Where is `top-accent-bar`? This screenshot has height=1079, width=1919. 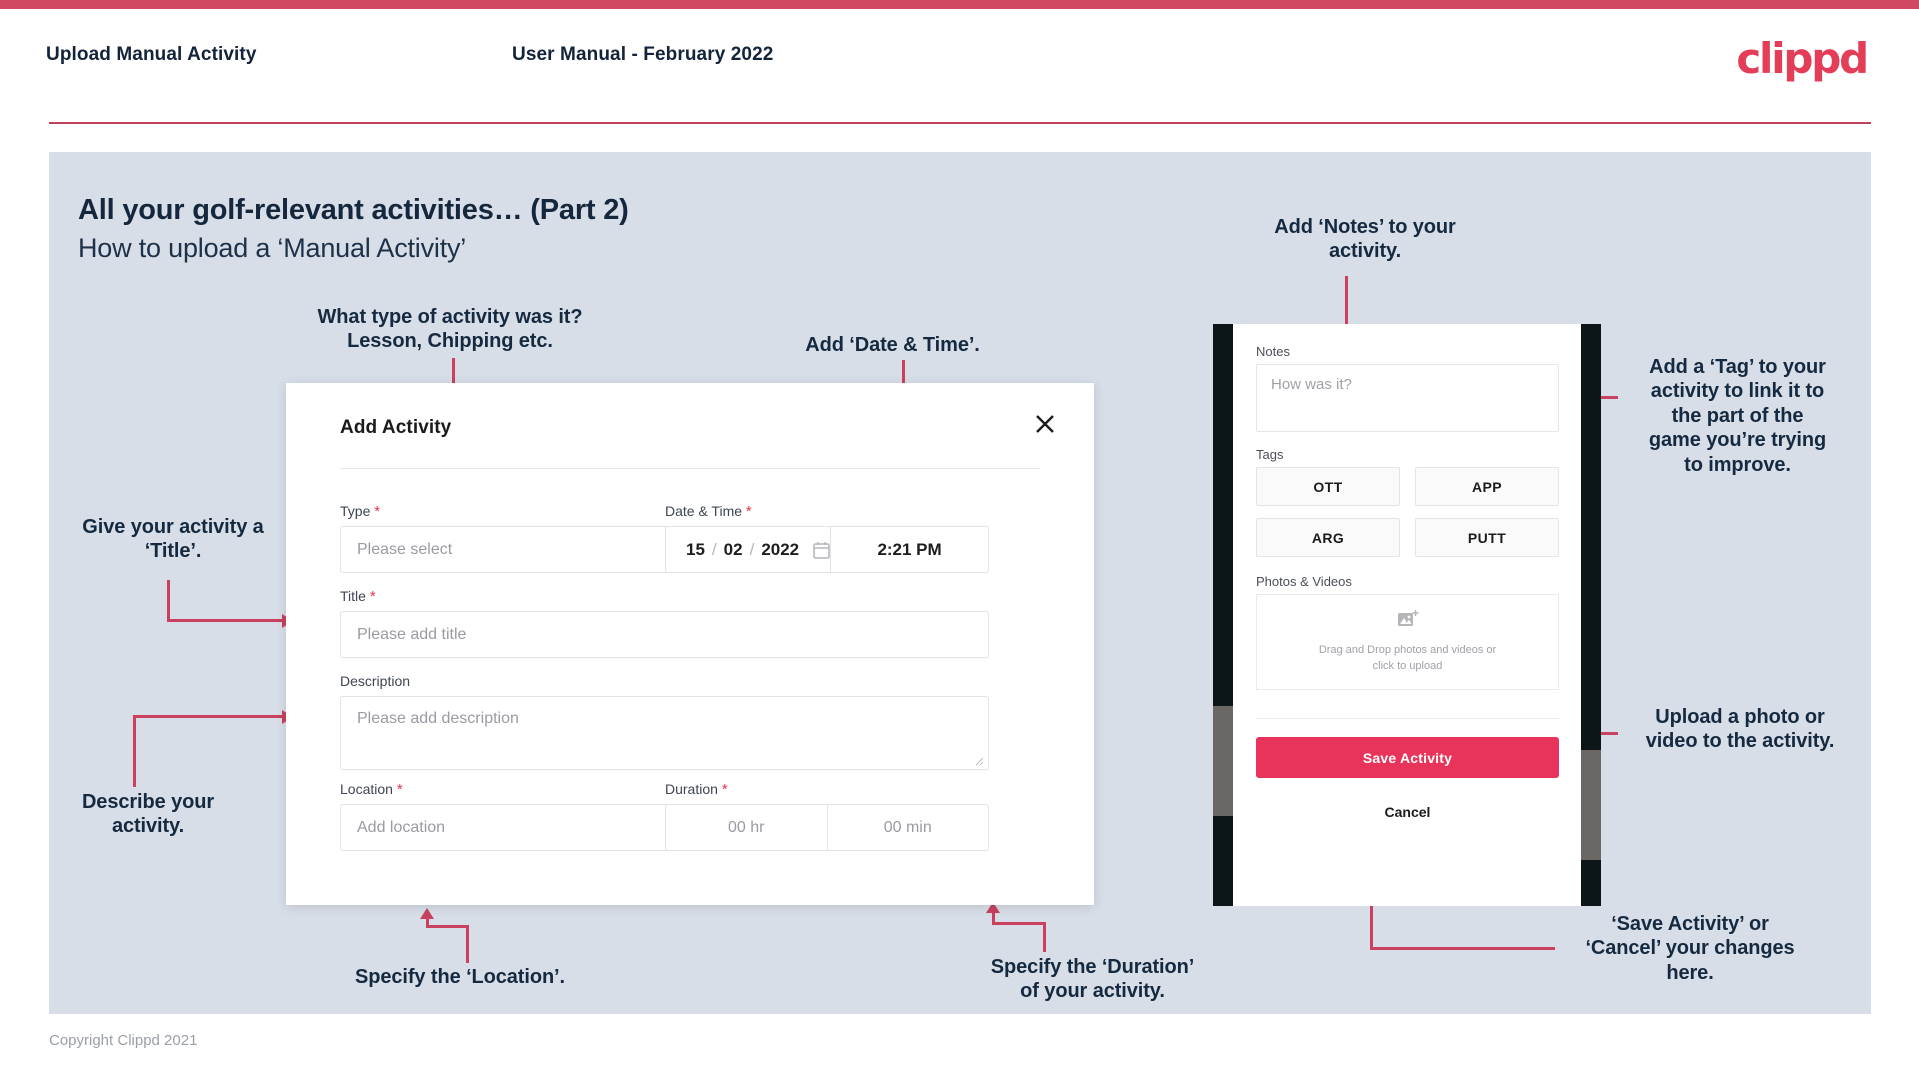
top-accent-bar is located at coordinates (959, 4).